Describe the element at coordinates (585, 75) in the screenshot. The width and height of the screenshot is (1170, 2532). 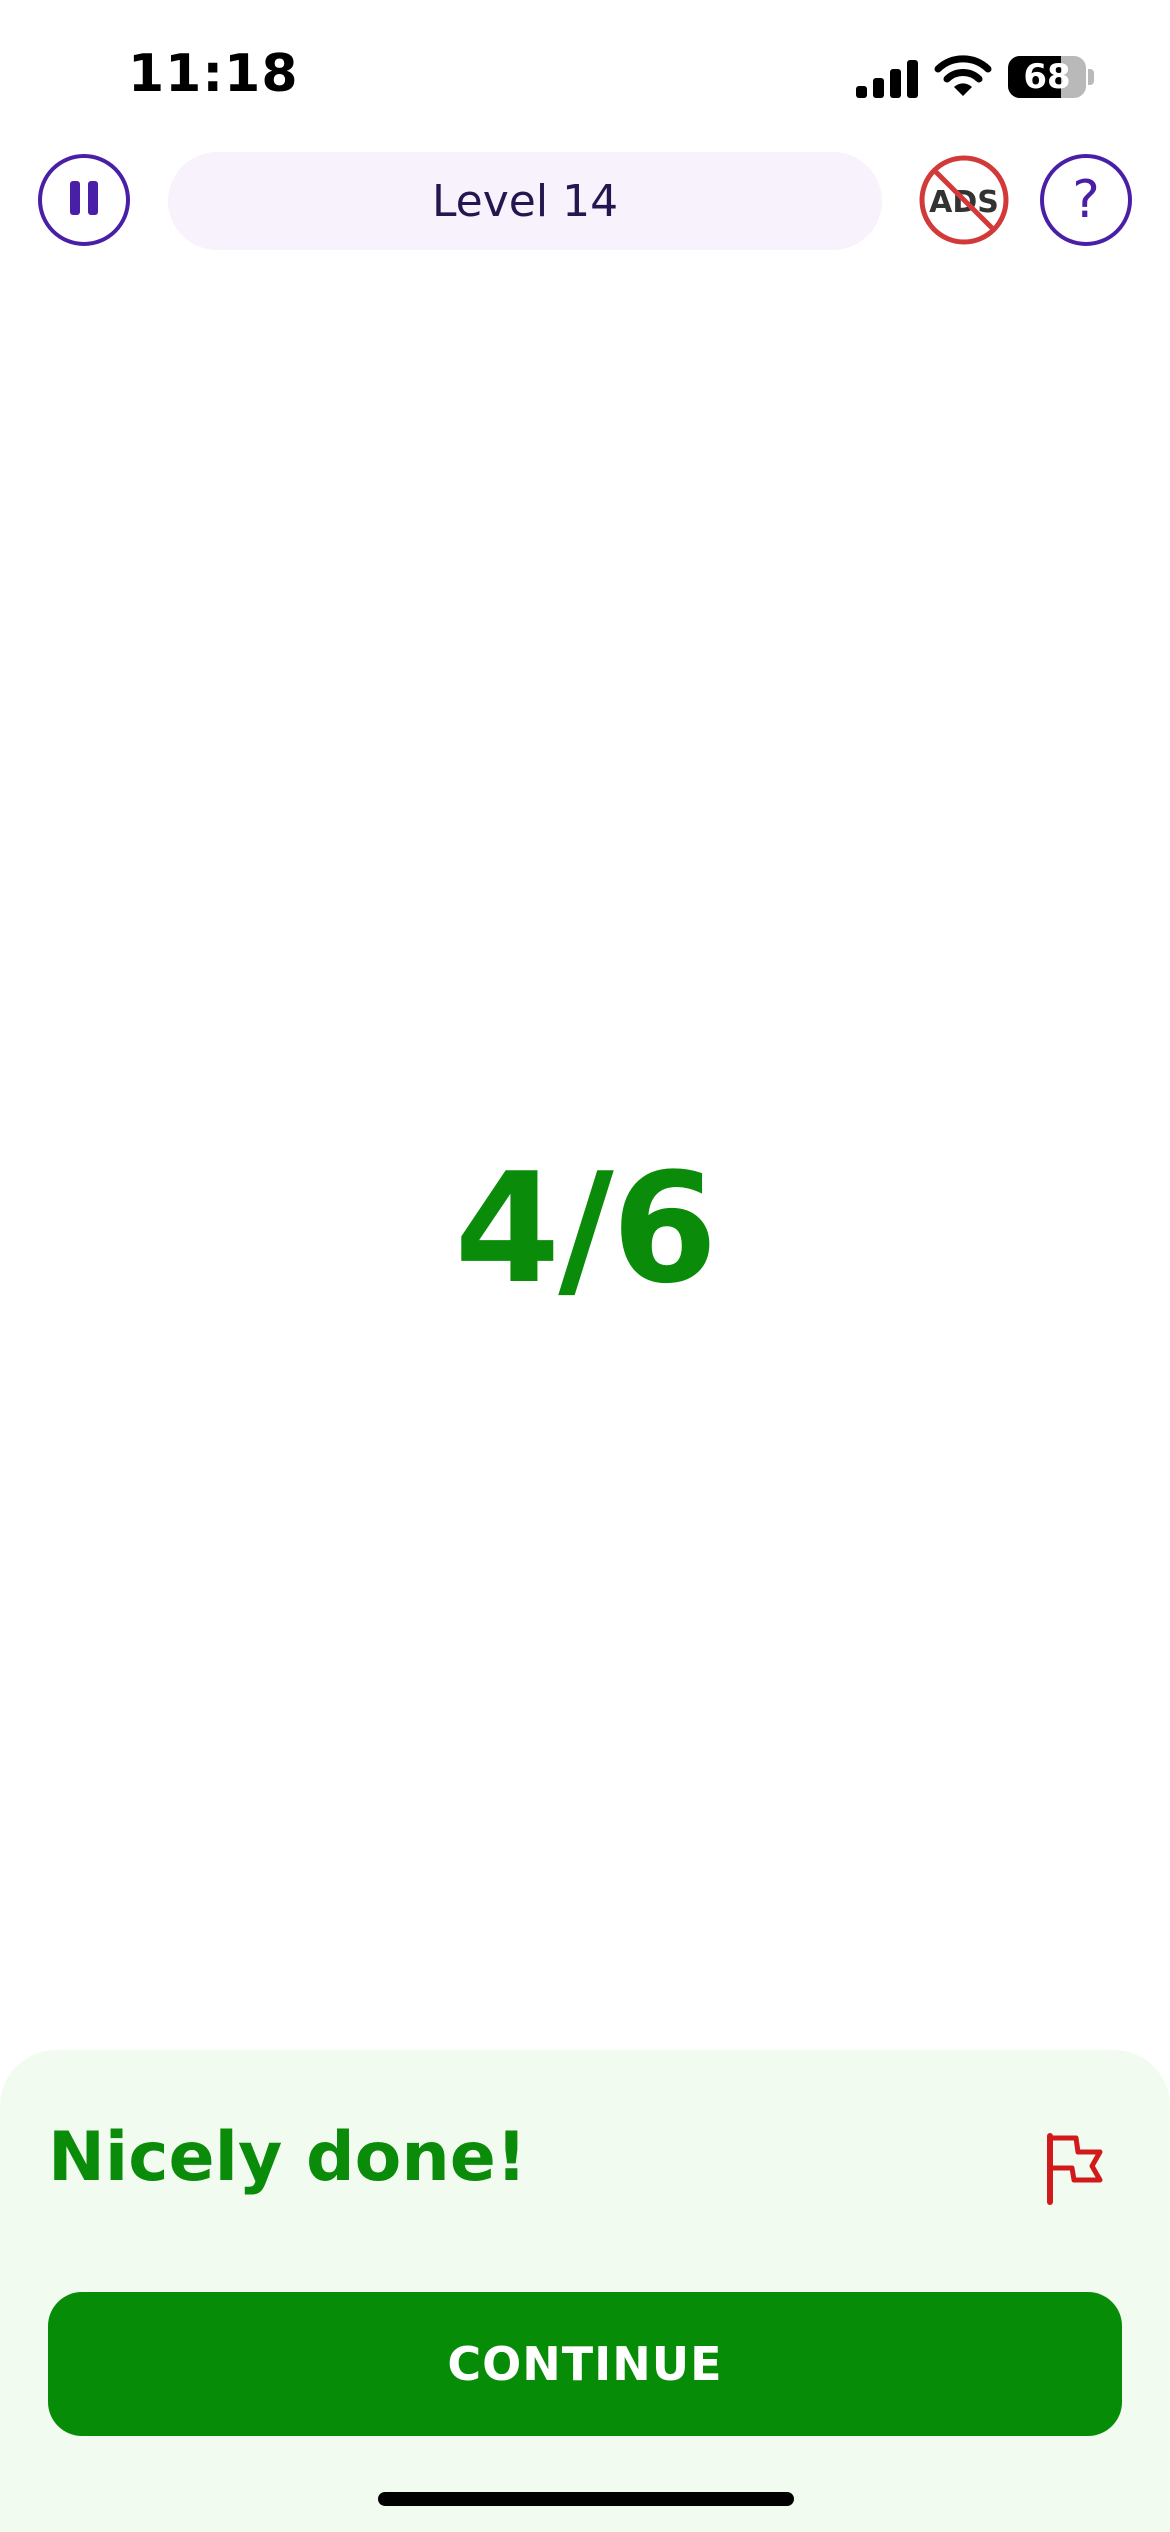
I see `status-bar: 11:18 68` at that location.